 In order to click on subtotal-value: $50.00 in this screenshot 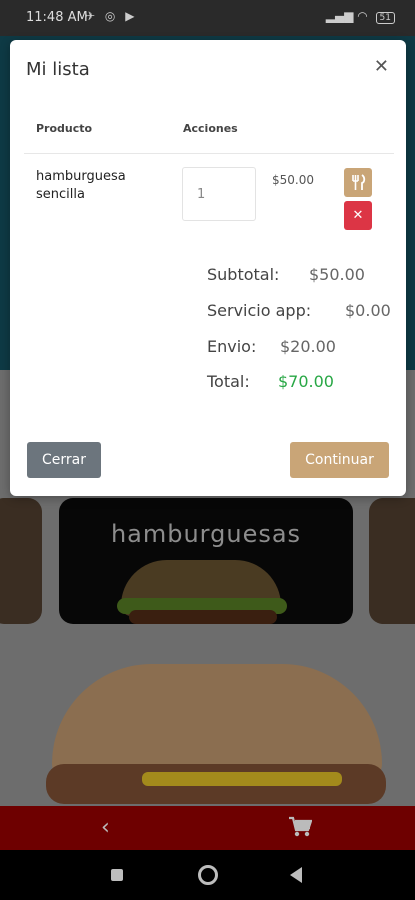, I will do `click(337, 274)`.